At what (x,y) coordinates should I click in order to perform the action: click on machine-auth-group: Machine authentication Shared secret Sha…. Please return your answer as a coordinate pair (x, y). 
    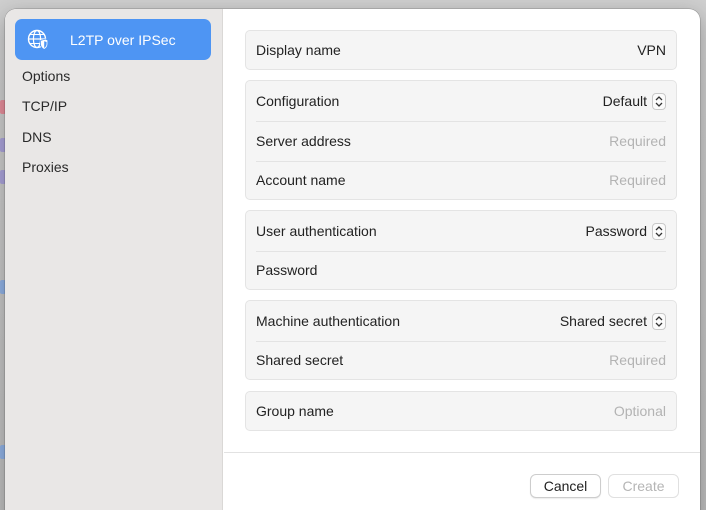
    Looking at the image, I should click on (461, 340).